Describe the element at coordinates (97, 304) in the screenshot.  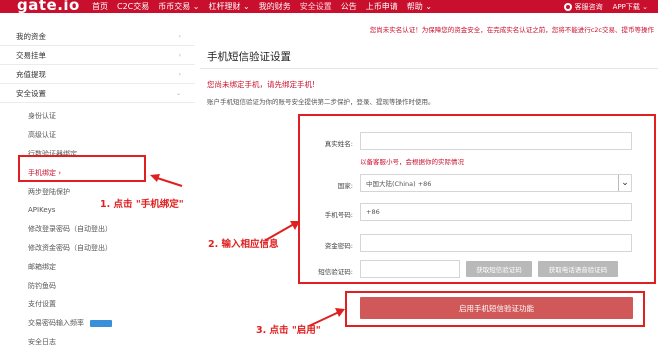
I see `sidebar-item-payment: 支付设置` at that location.